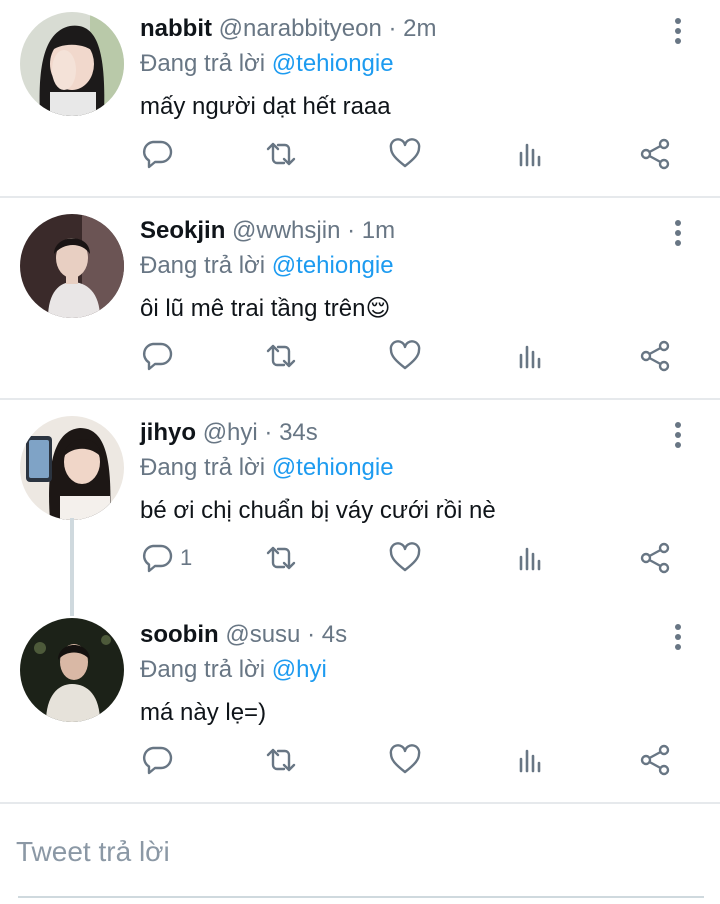 The width and height of the screenshot is (720, 904). Describe the element at coordinates (186, 557) in the screenshot. I see `reply-count: 1` at that location.